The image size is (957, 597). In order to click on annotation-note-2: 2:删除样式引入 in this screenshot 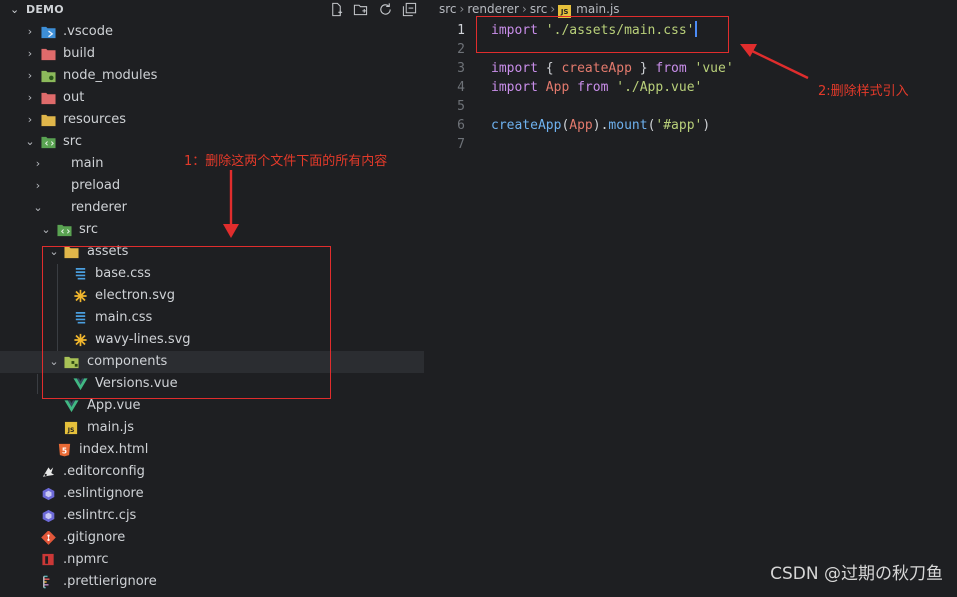, I will do `click(863, 91)`.